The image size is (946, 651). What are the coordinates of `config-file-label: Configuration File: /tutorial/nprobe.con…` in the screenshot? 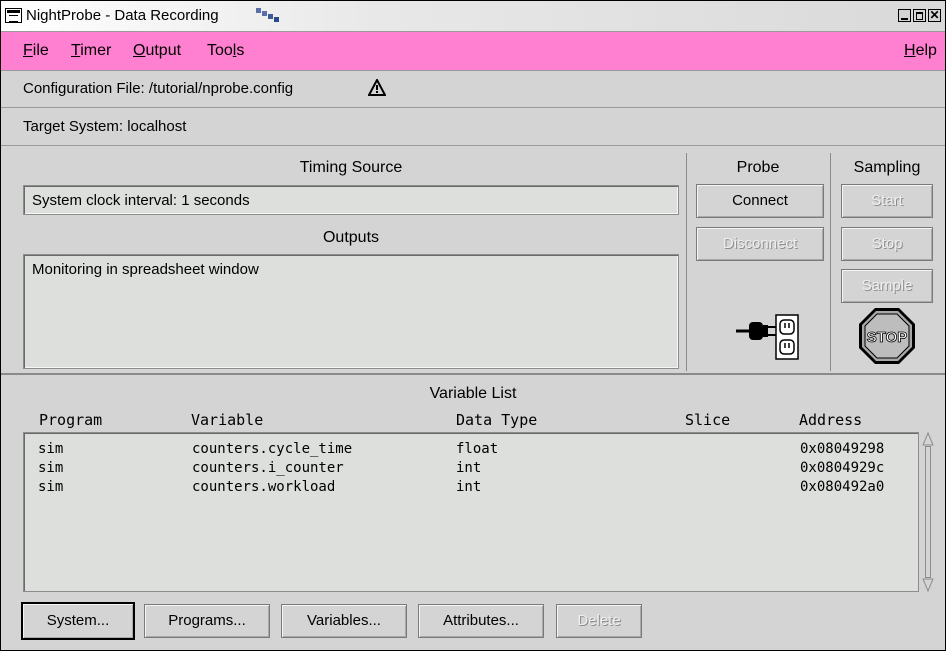 It's located at (158, 88).